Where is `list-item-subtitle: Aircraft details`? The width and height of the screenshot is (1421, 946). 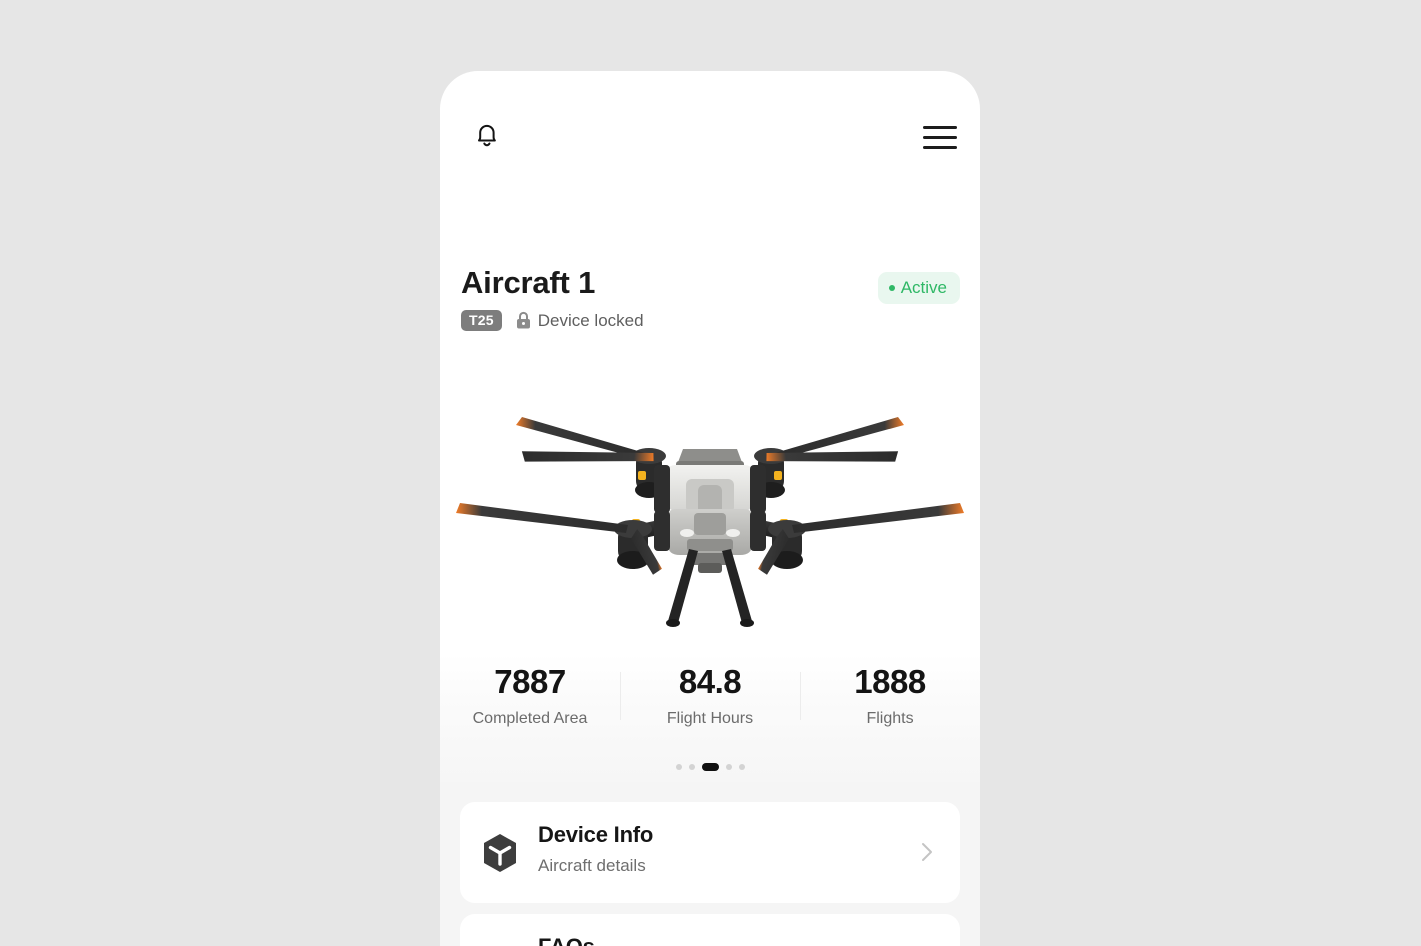 list-item-subtitle: Aircraft details is located at coordinates (592, 865).